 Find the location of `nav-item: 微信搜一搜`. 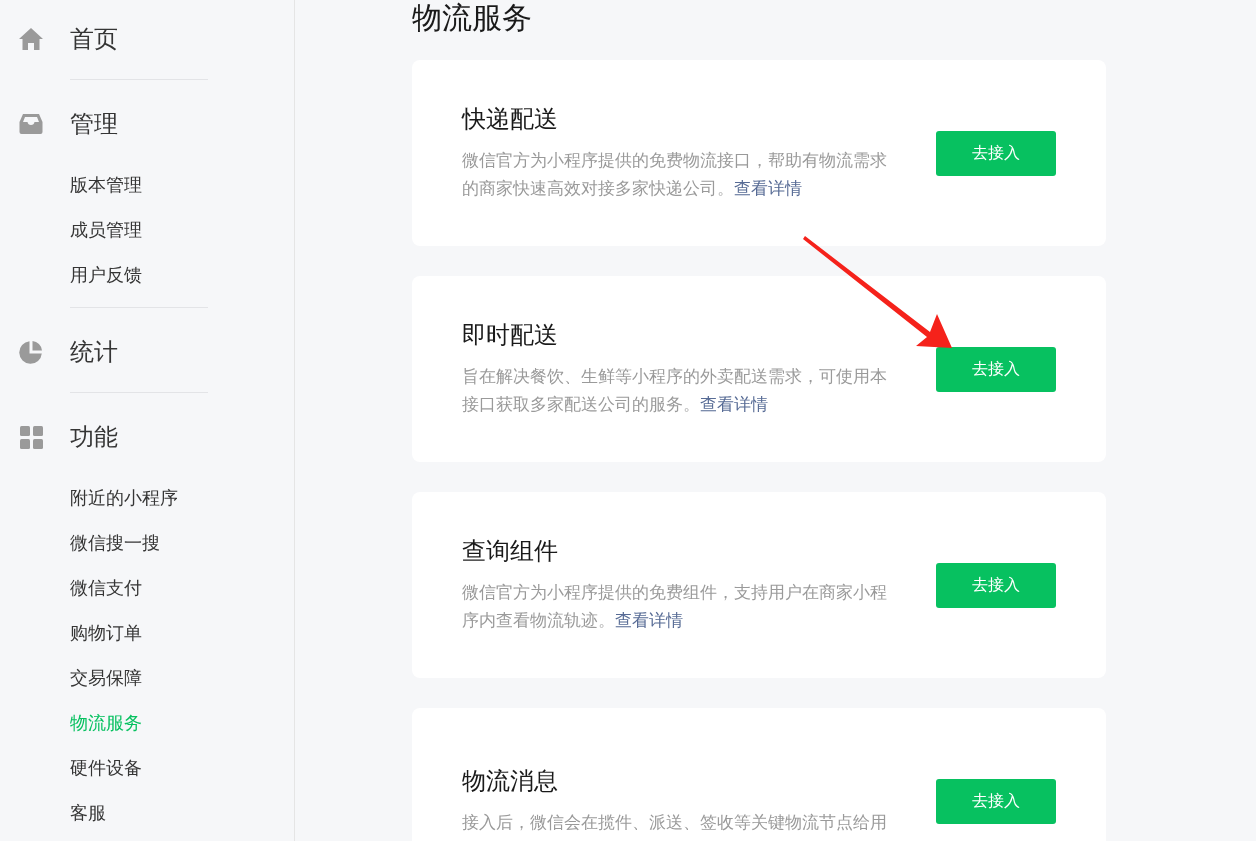

nav-item: 微信搜一搜 is located at coordinates (115, 542).